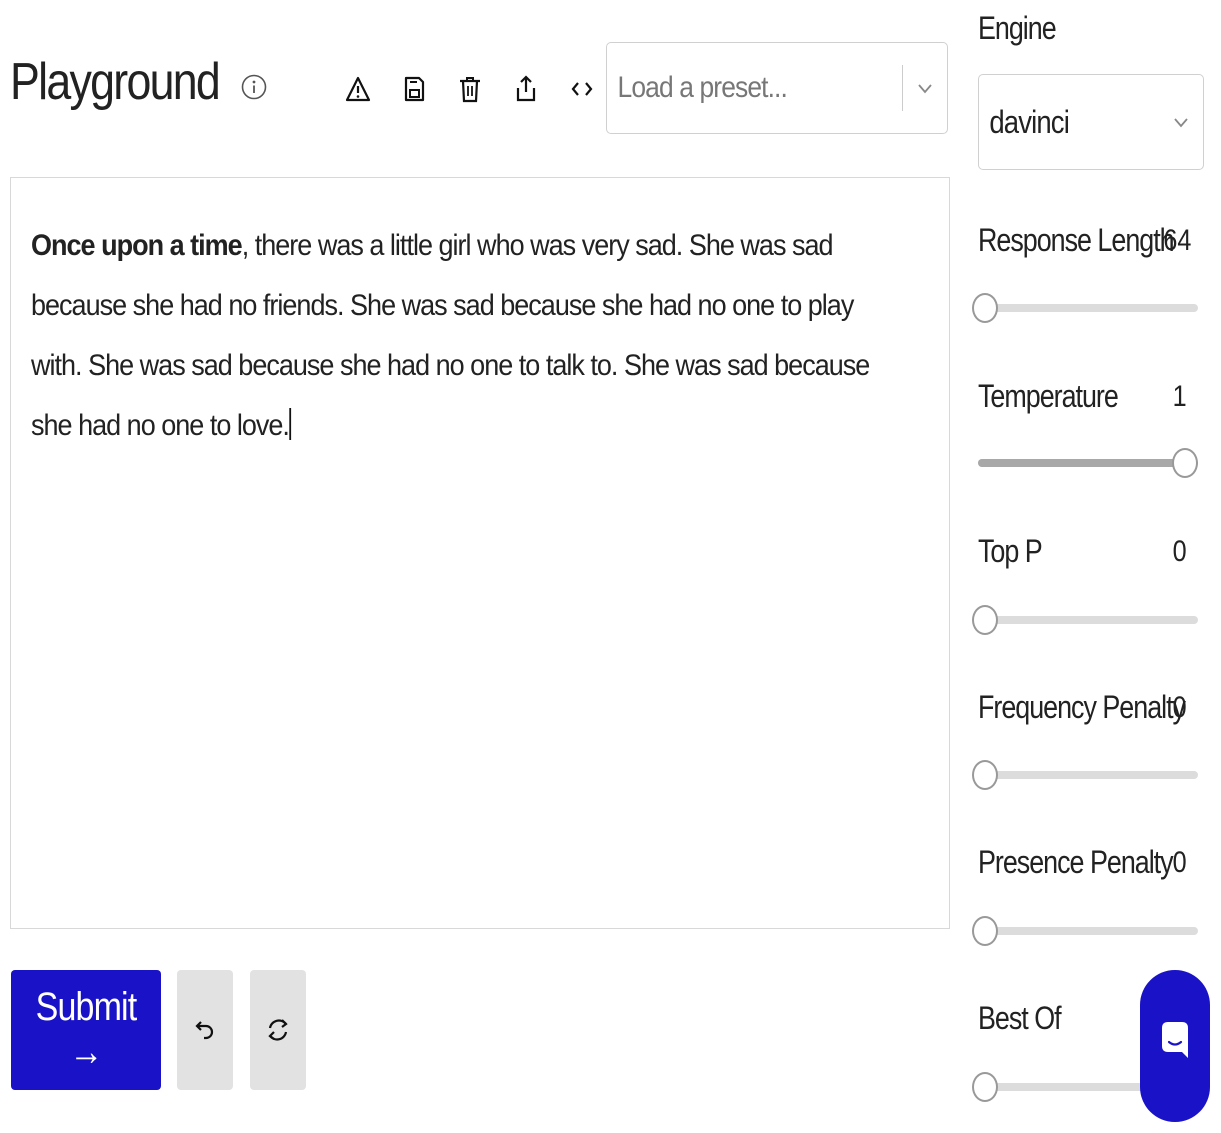 Image resolution: width=1221 pixels, height=1133 pixels. What do you see at coordinates (1179, 396) in the screenshot?
I see `param-value-temperature: 1` at bounding box center [1179, 396].